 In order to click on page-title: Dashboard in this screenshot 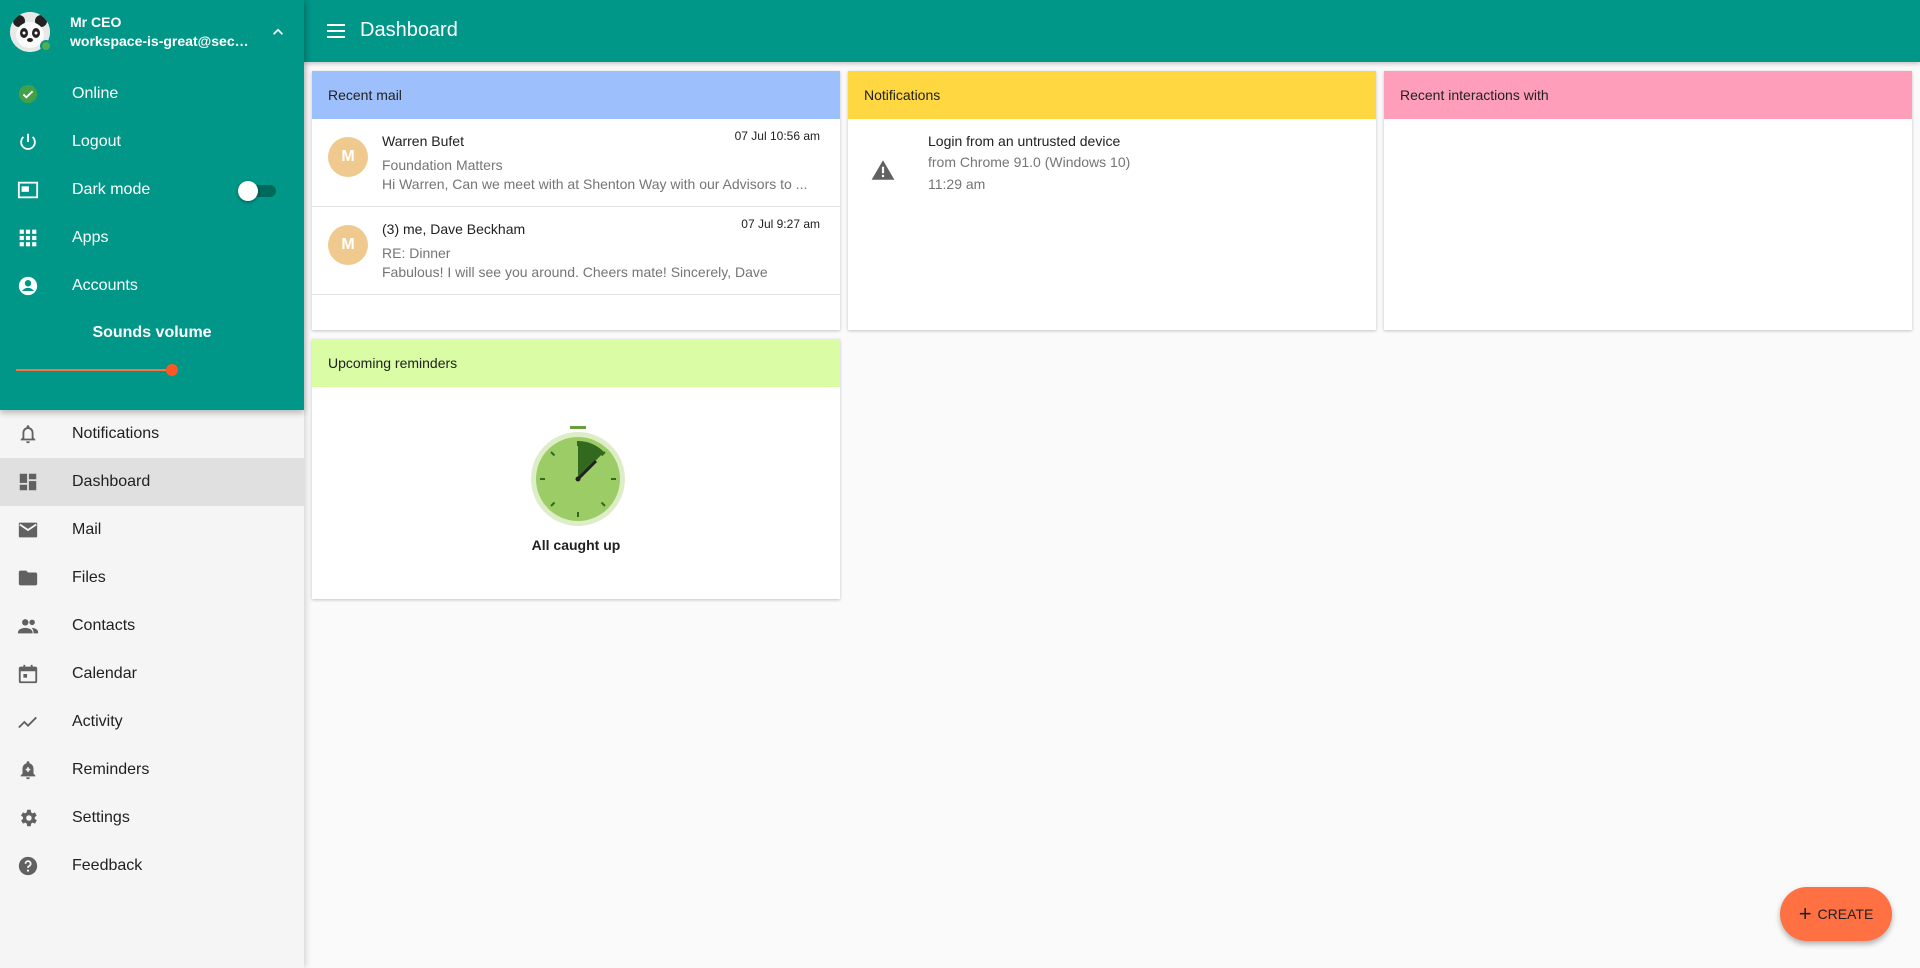, I will do `click(409, 30)`.